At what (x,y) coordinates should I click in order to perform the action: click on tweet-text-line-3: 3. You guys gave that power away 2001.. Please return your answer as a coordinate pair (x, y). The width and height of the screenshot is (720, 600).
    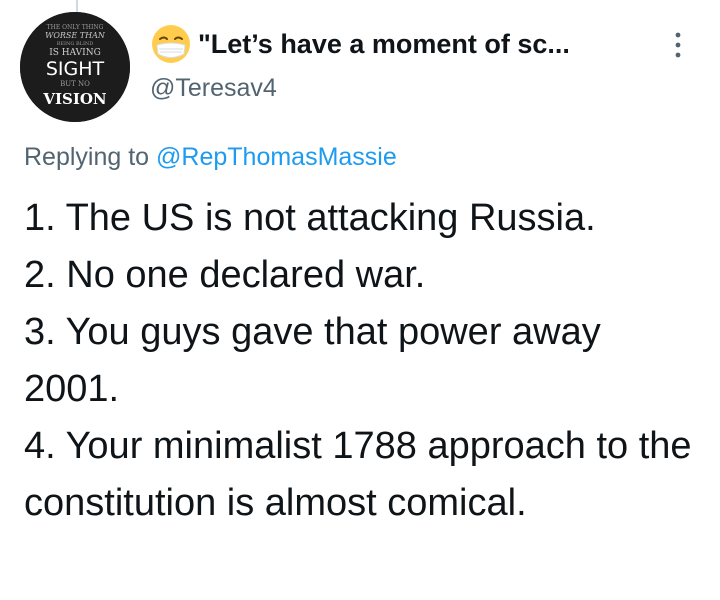
    Looking at the image, I should click on (312, 360).